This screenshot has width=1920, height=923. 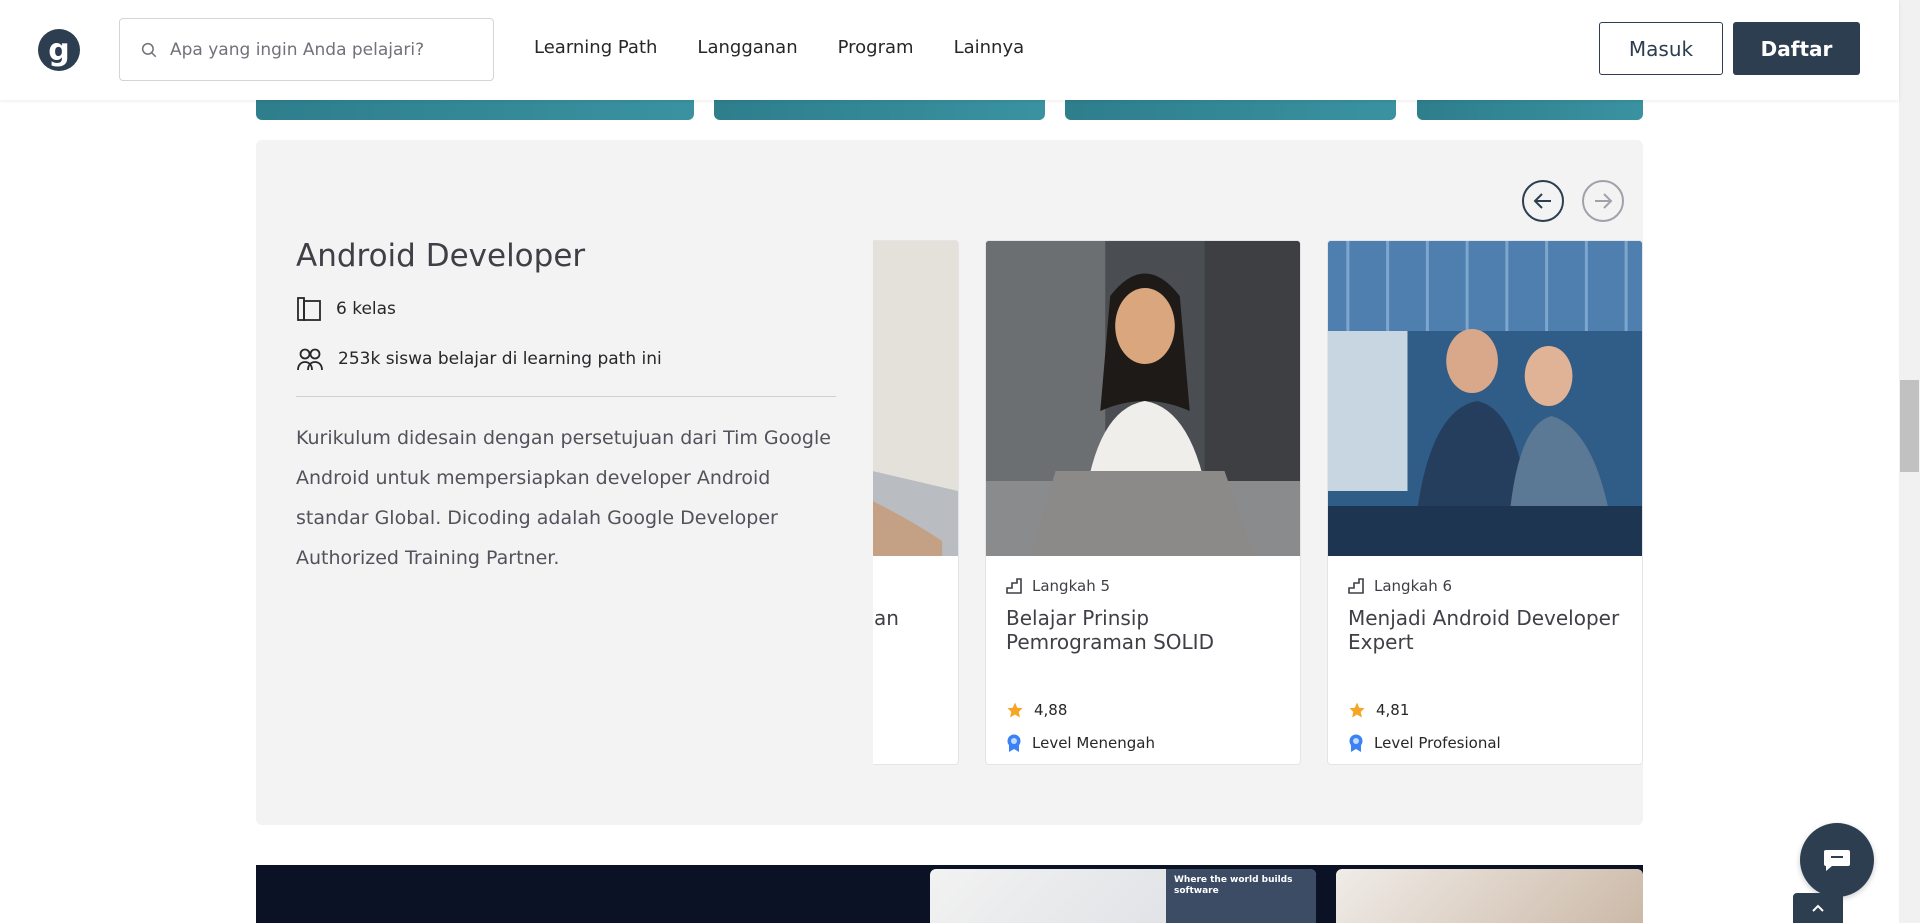 I want to click on course-level: Level Menengah, so click(x=1080, y=743).